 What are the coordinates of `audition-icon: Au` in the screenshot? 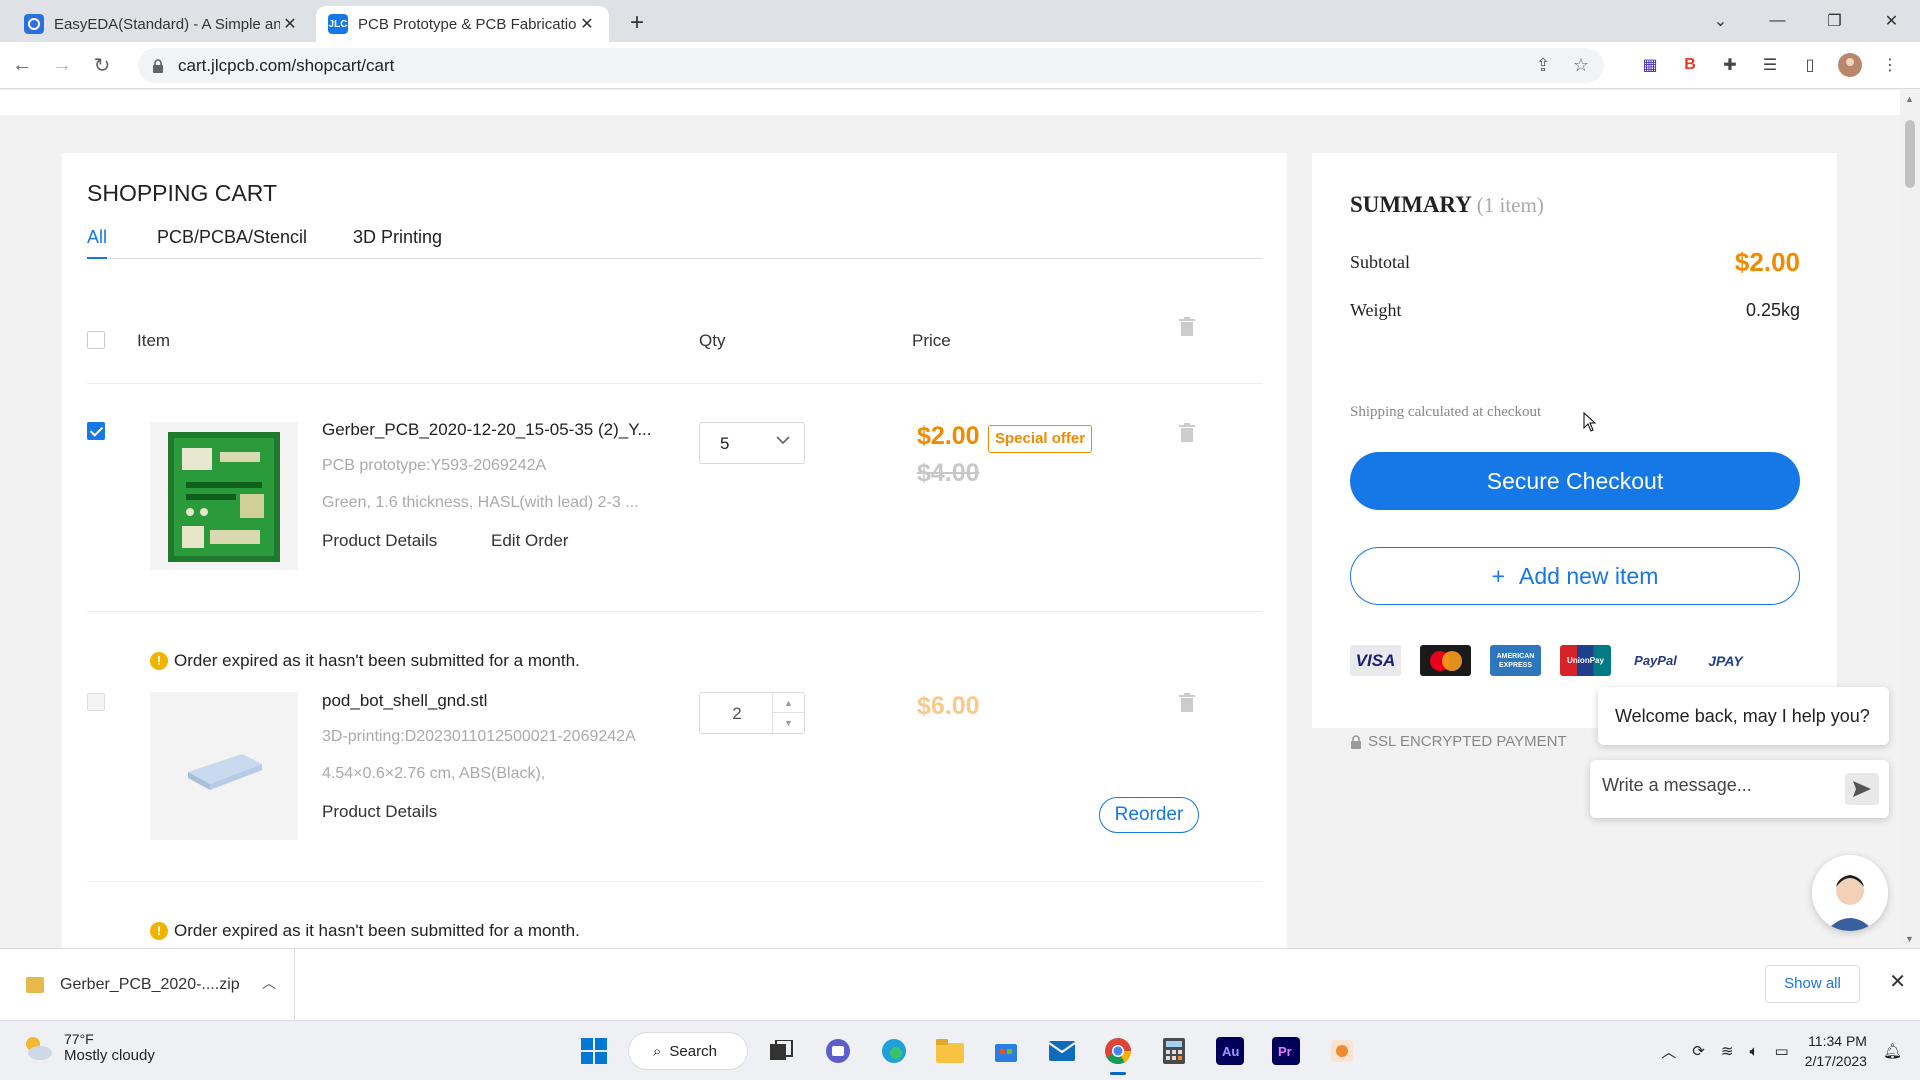 It's located at (1230, 1051).